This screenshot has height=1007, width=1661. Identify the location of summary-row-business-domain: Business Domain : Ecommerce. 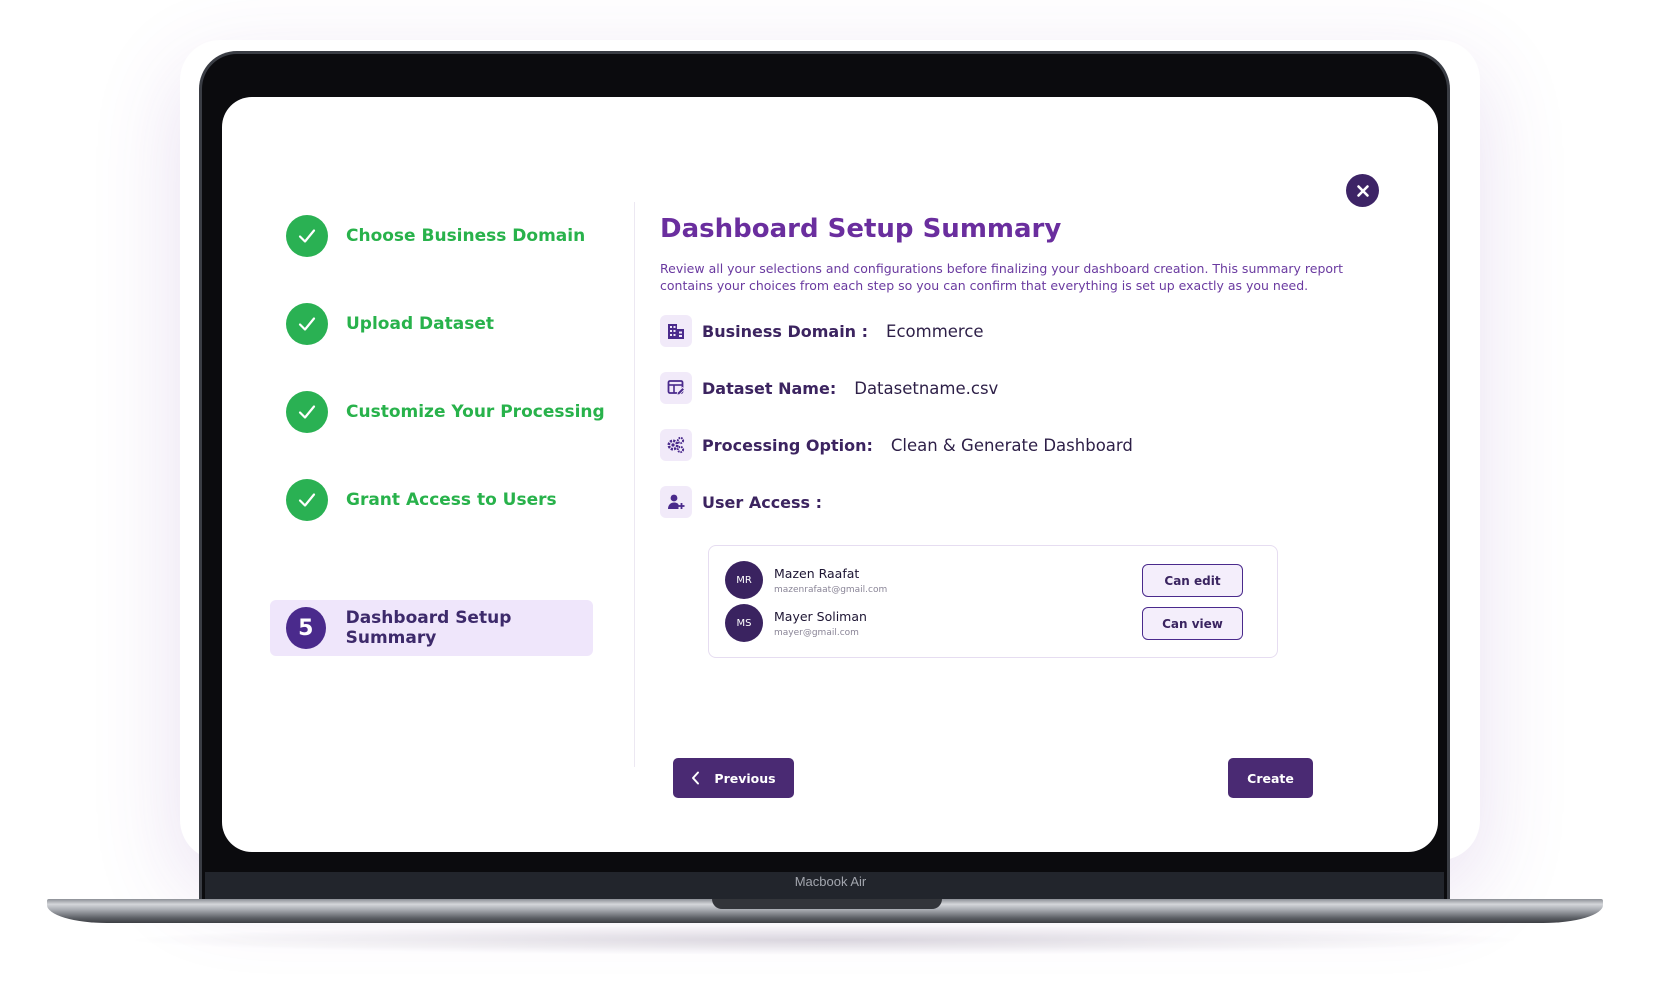
(822, 331).